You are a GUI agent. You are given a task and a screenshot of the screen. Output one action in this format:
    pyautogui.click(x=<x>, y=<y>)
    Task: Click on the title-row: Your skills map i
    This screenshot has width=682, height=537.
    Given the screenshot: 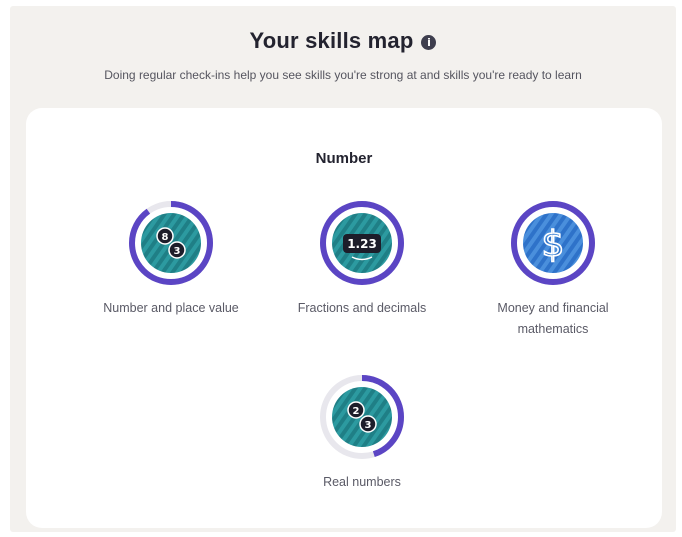 What is the action you would take?
    pyautogui.click(x=343, y=41)
    